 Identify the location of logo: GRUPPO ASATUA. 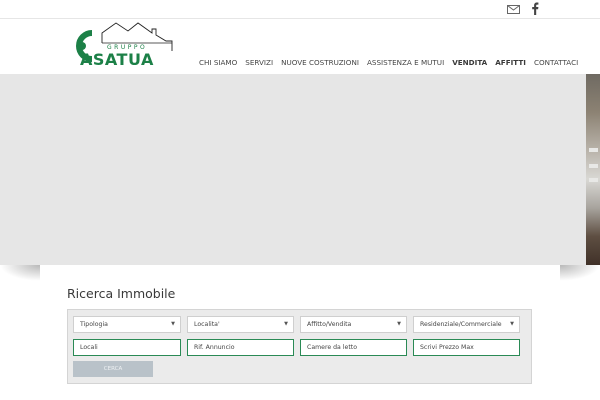
(125, 46).